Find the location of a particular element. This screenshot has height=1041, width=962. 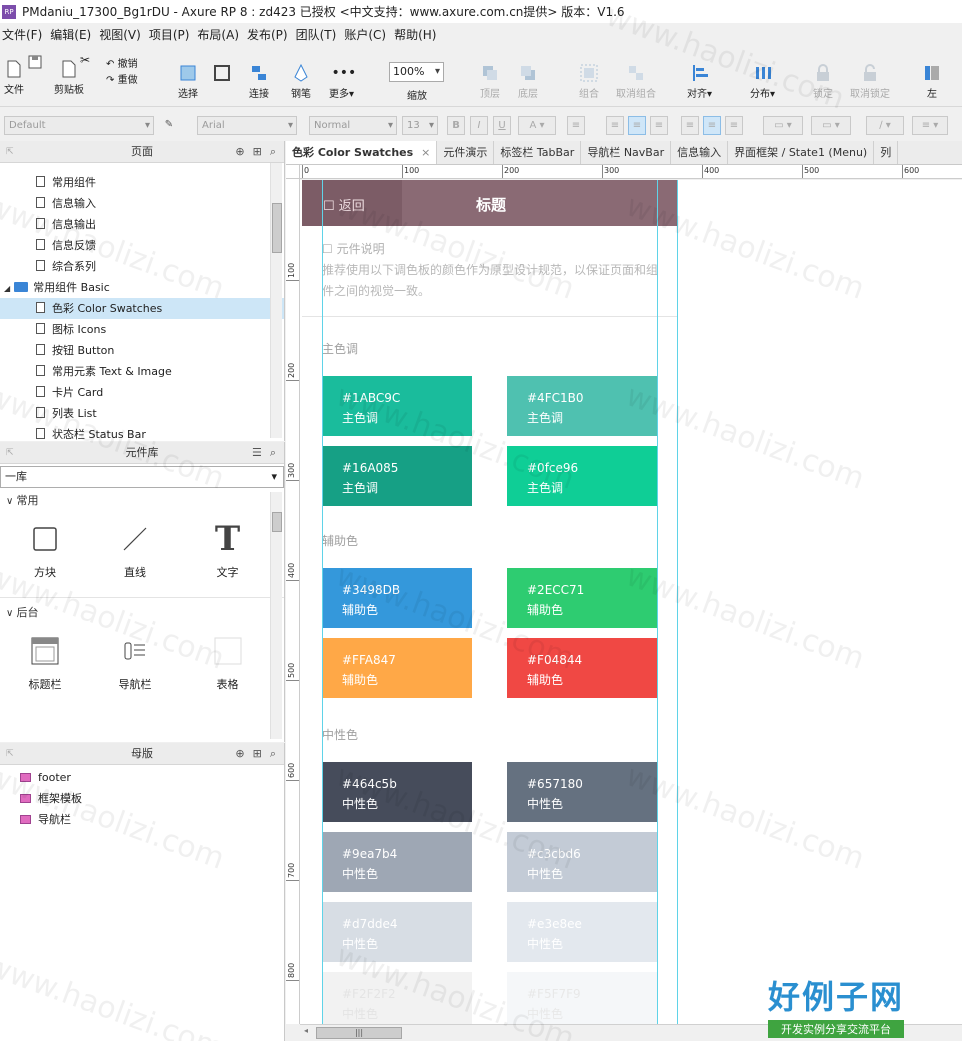

bring-top-button: 顶层 is located at coordinates (490, 81).